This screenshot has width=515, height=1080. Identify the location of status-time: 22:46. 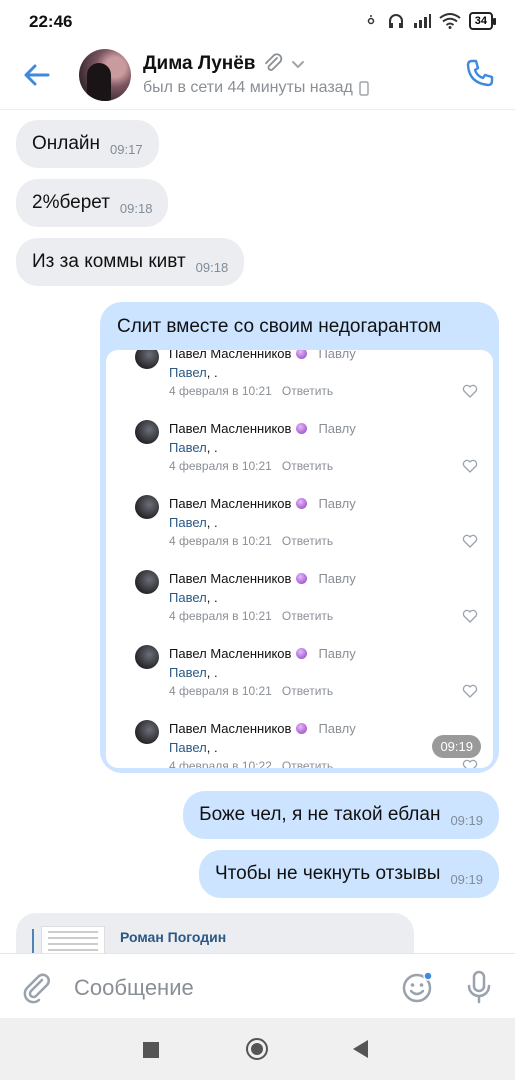
(51, 21).